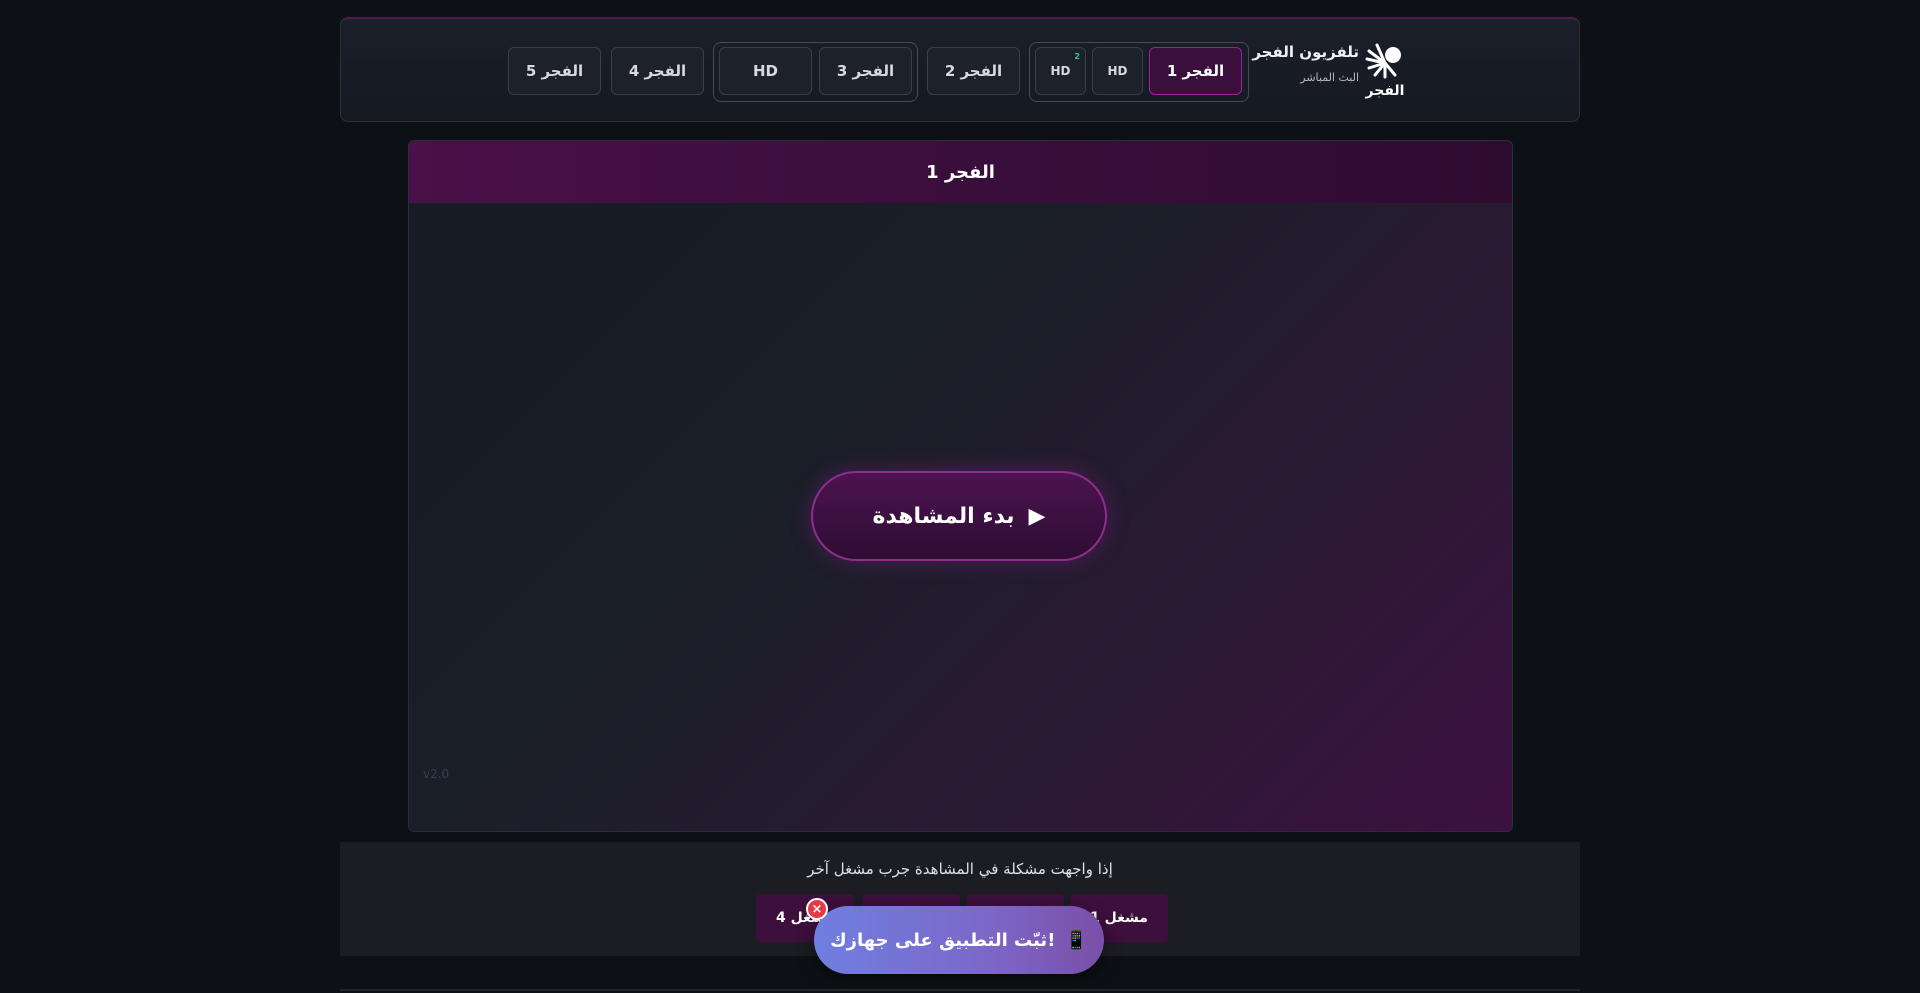  I want to click on hd-superscript: 2, so click(1077, 56).